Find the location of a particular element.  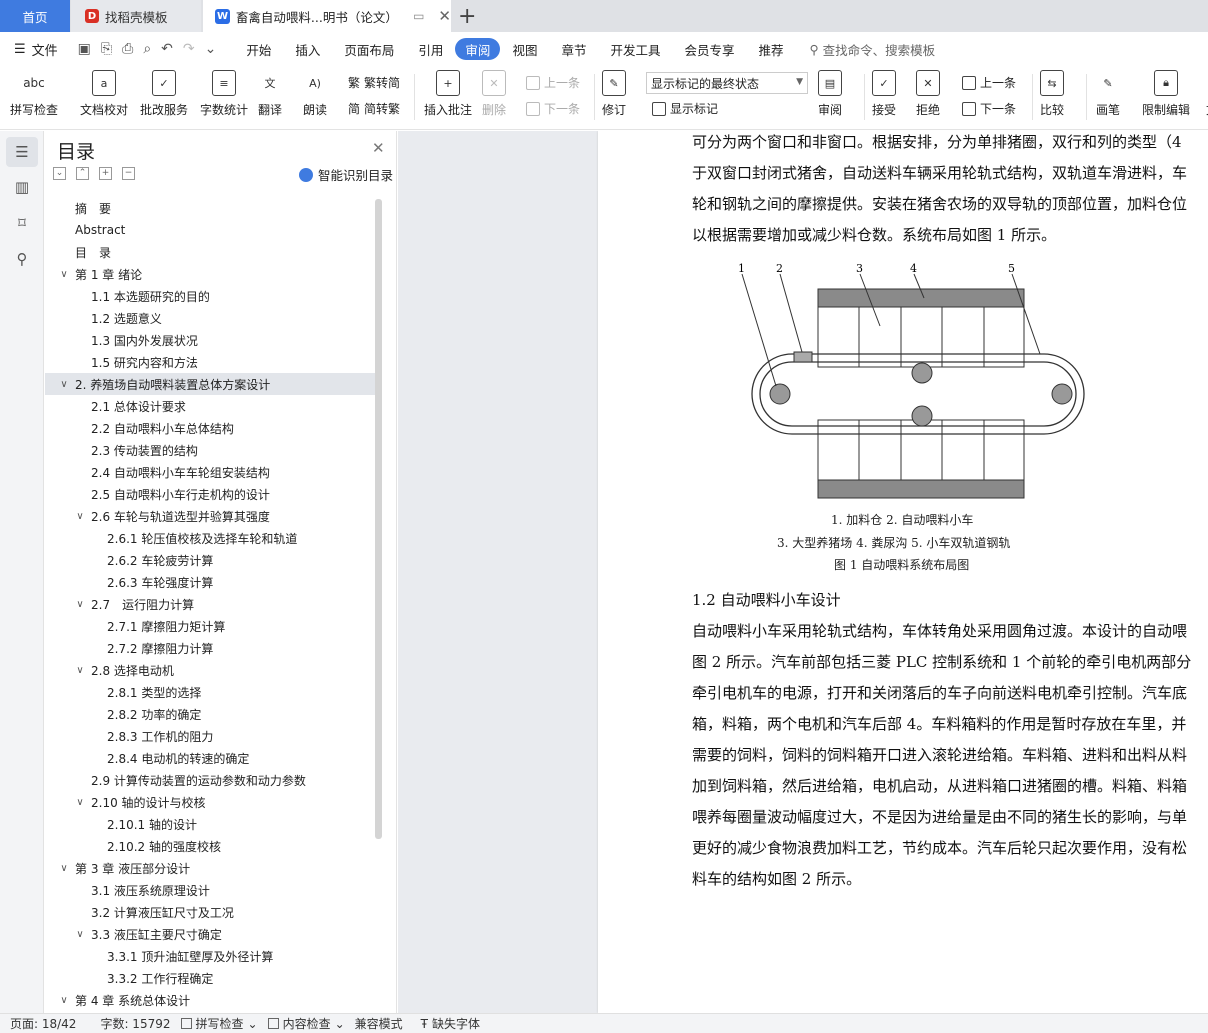

show-markup-button: 显示标记 is located at coordinates (685, 108).